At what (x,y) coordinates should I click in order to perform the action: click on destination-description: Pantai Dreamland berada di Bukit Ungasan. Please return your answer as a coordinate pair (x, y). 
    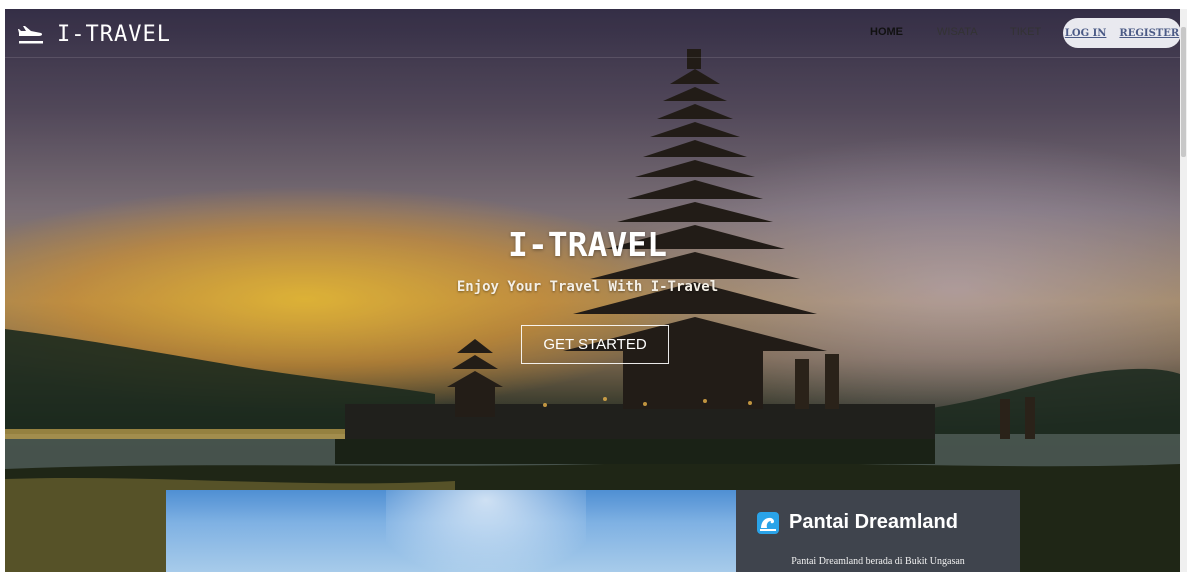
    Looking at the image, I should click on (878, 561).